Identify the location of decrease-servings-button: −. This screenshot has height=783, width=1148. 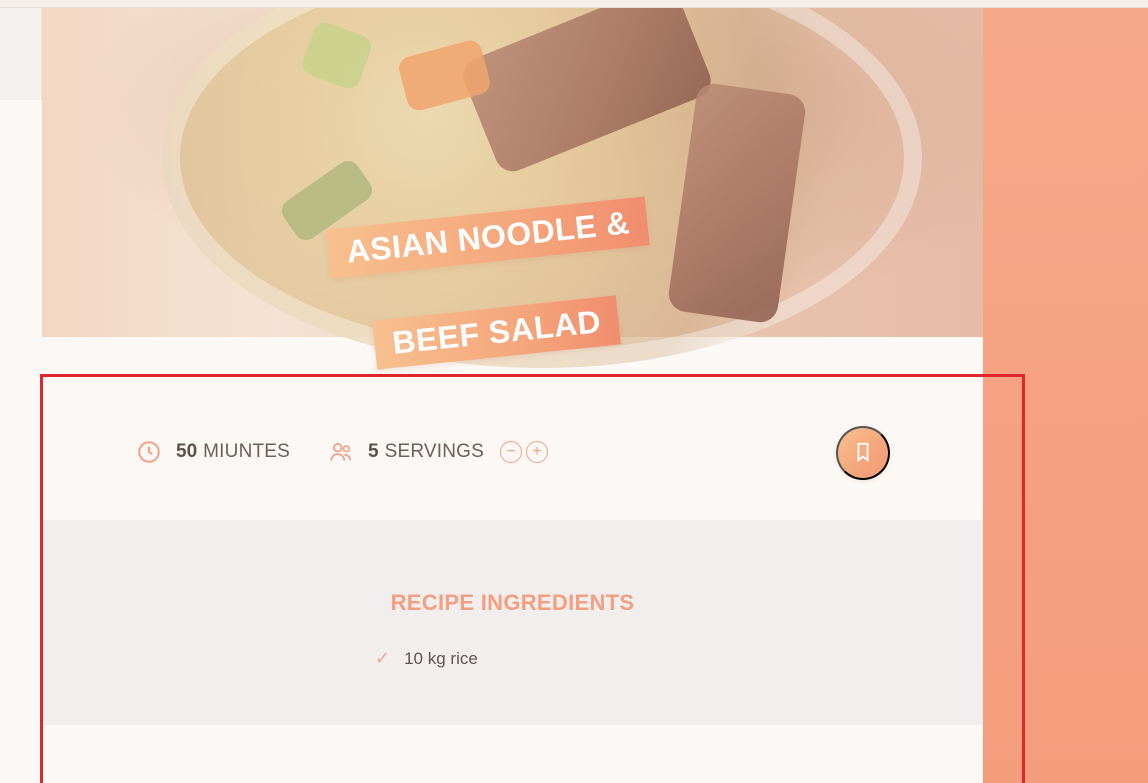
(511, 452).